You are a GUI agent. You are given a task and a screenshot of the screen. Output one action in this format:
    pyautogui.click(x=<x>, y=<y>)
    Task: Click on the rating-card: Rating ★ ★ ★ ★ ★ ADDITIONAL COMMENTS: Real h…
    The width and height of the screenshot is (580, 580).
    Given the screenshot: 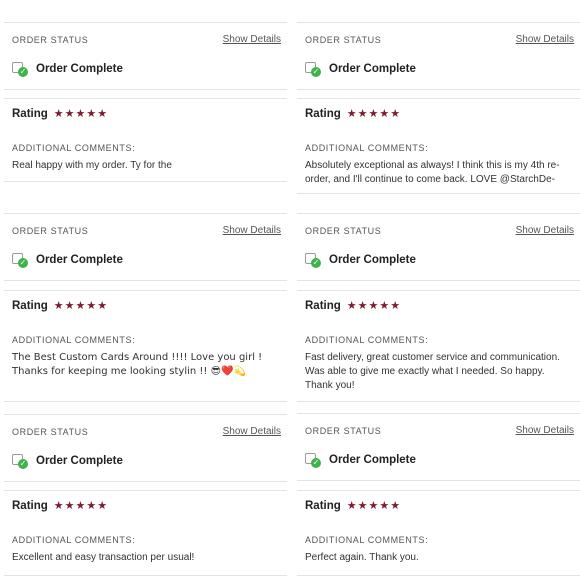 What is the action you would take?
    pyautogui.click(x=145, y=140)
    